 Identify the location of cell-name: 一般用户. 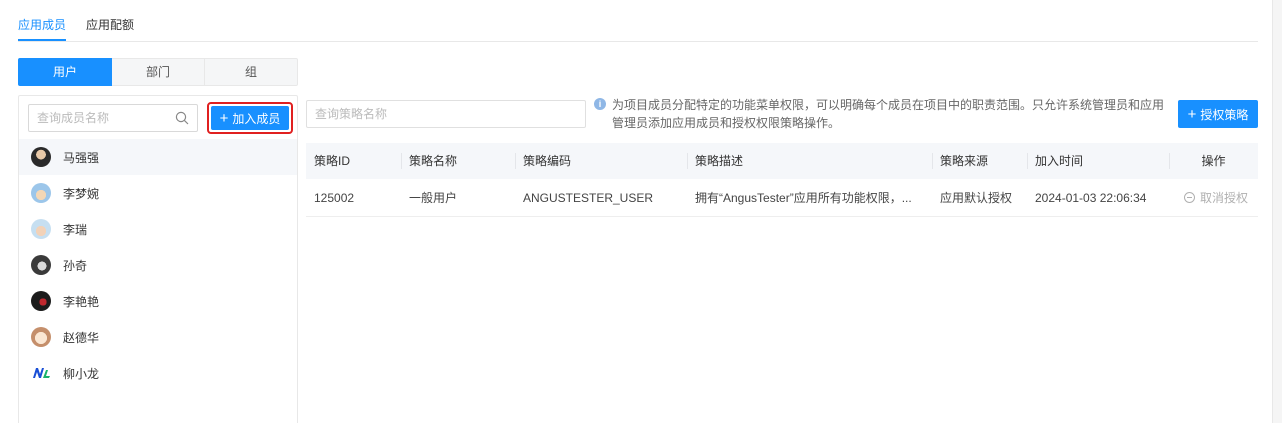
(433, 198).